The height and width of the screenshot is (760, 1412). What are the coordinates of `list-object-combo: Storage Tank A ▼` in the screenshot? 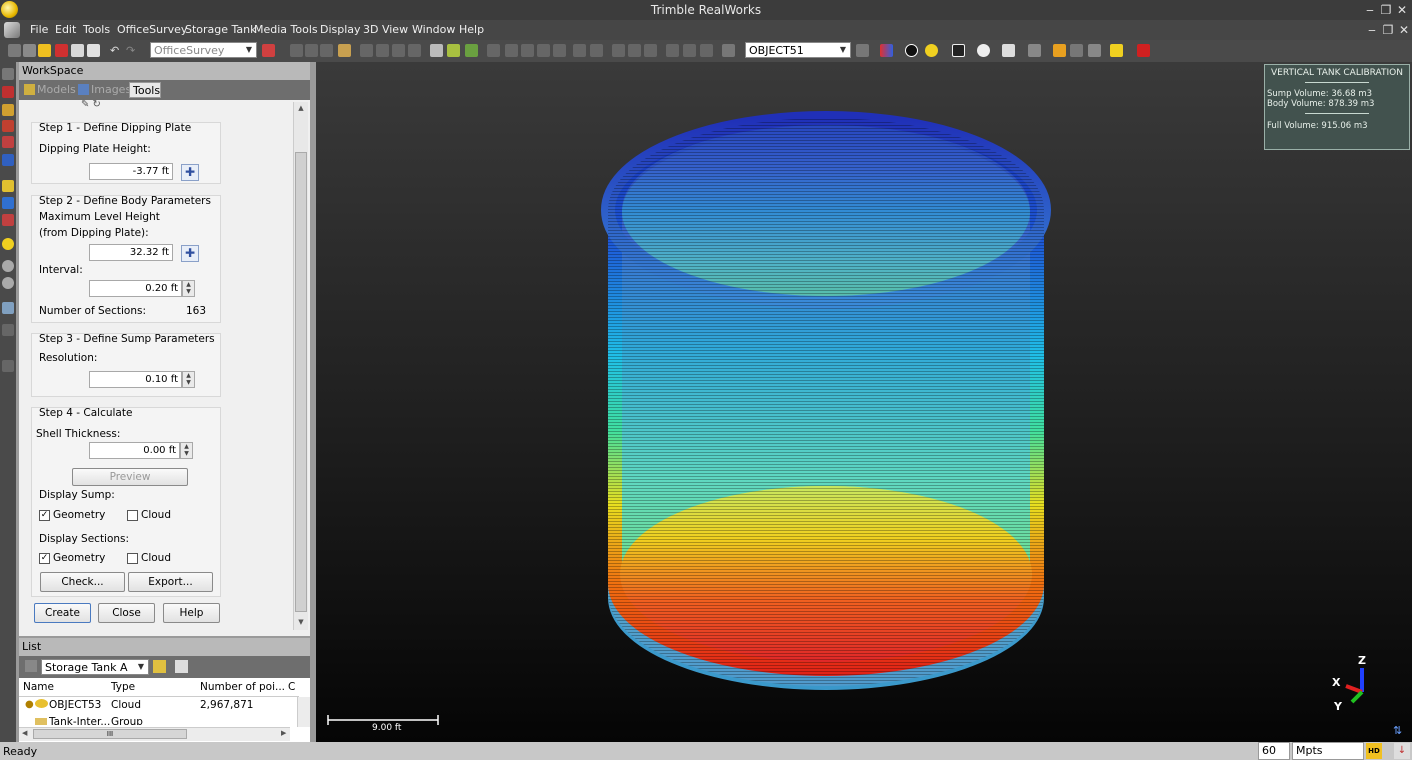 It's located at (95, 667).